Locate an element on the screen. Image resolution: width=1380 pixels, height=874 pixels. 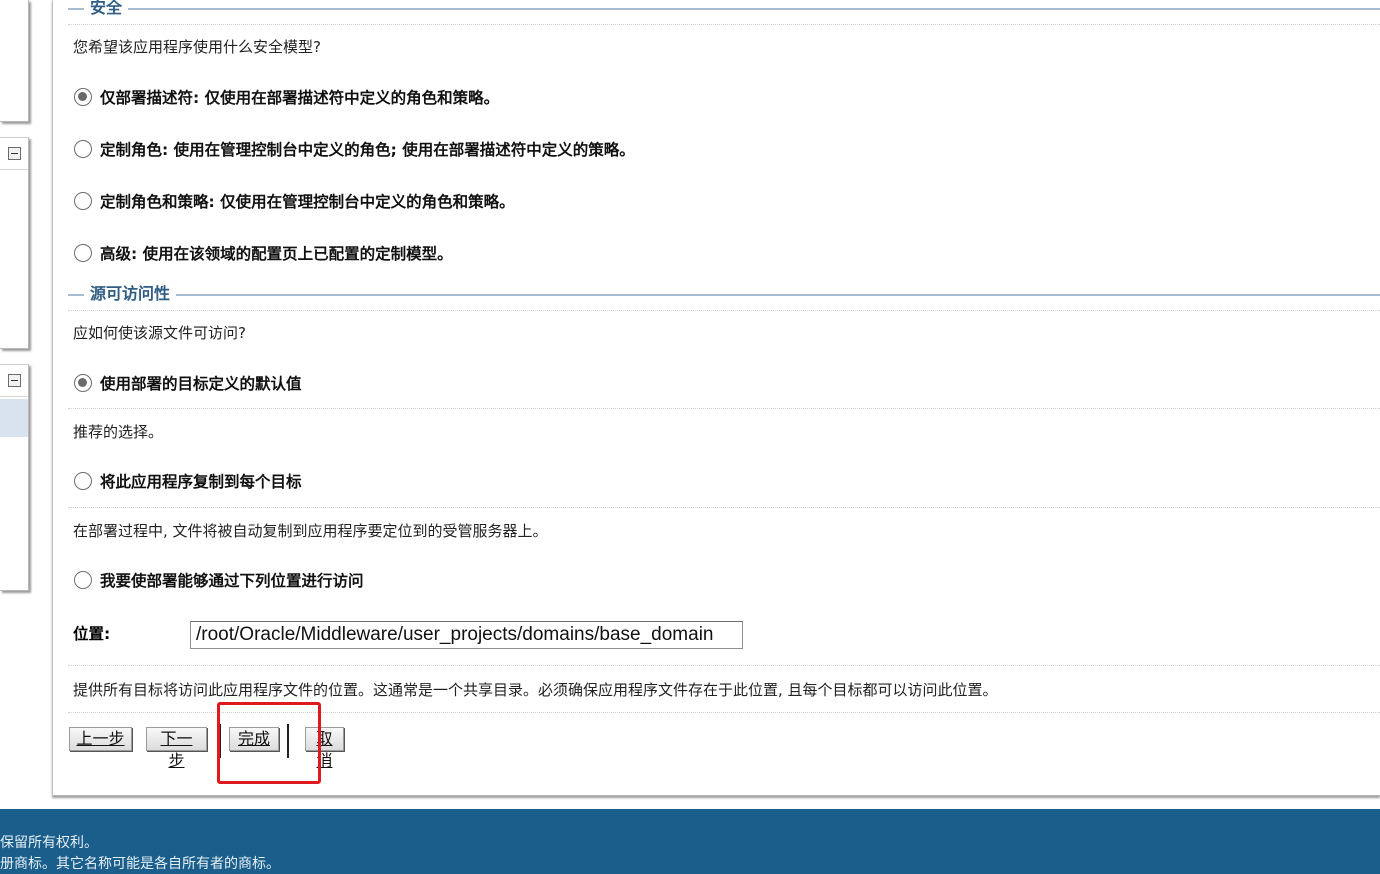
location-input is located at coordinates (466, 635).